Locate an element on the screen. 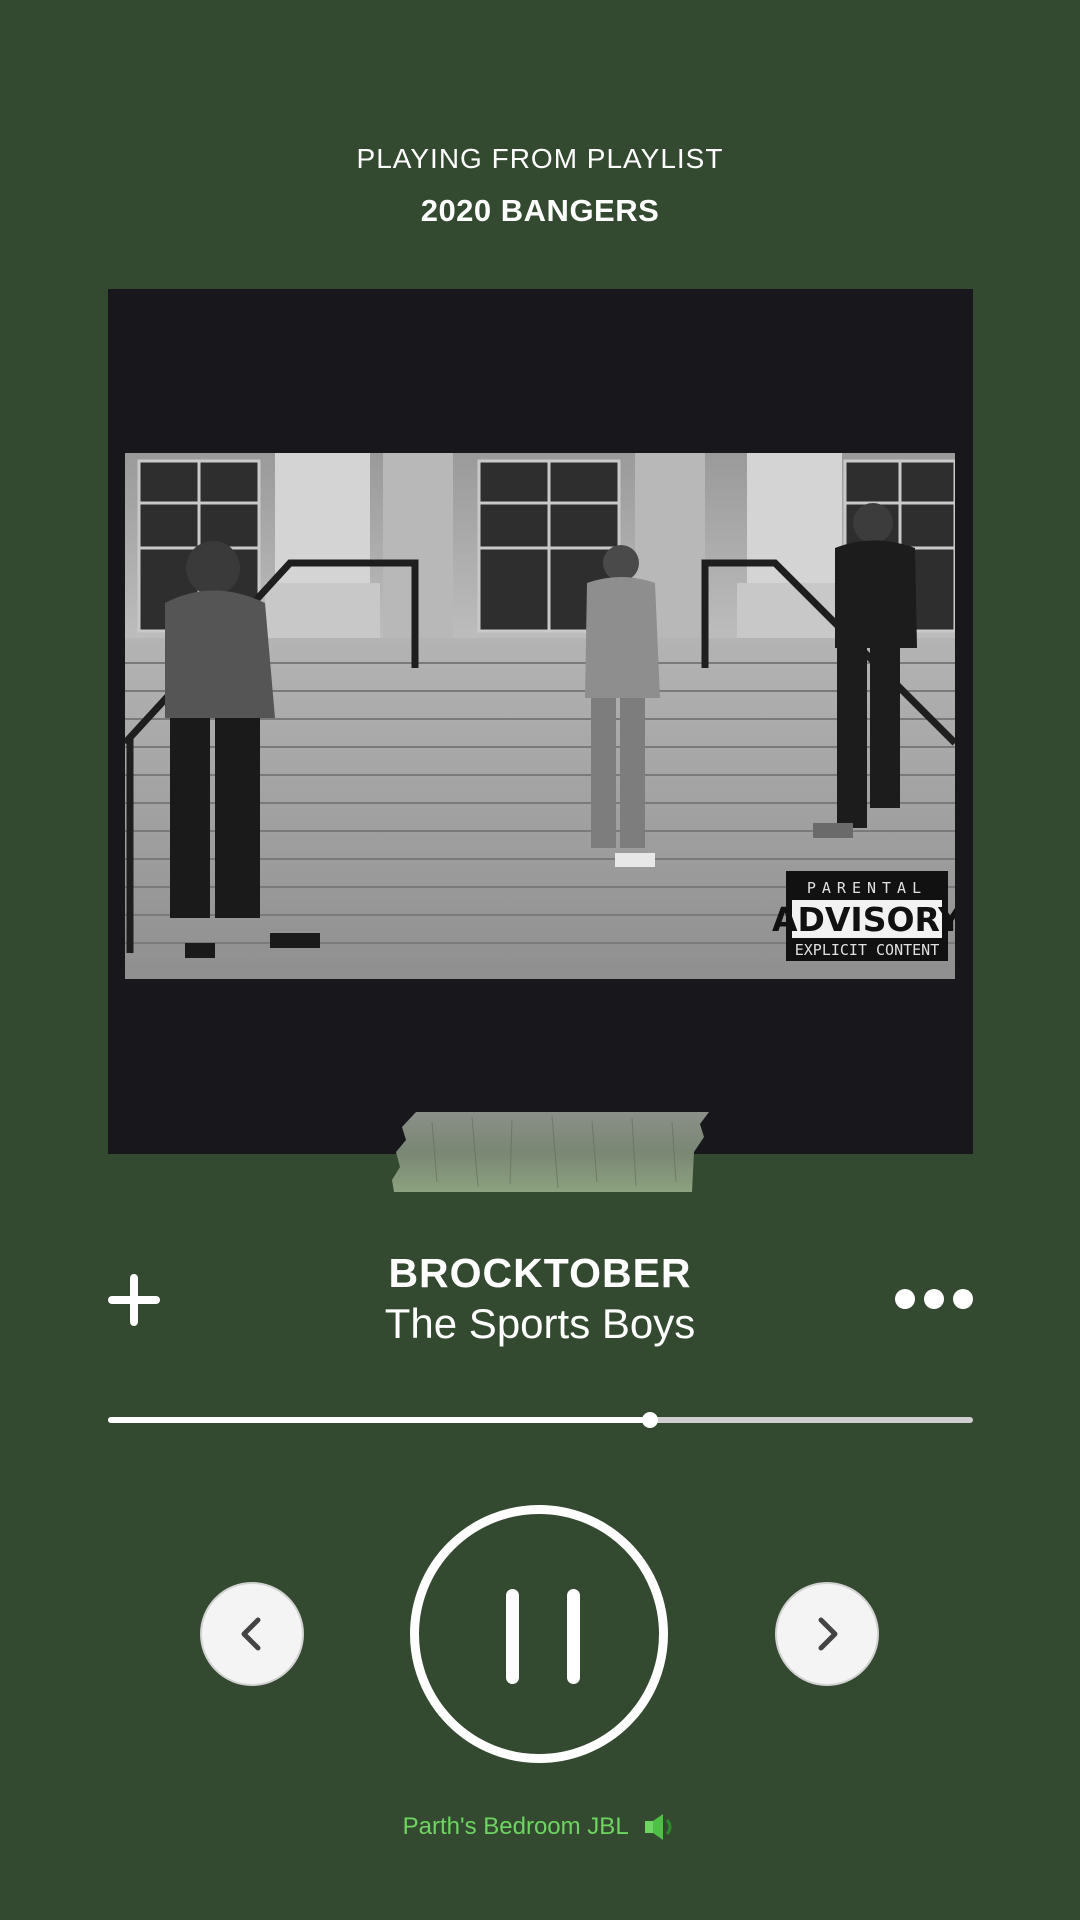 The width and height of the screenshot is (1080, 1920). chevron-left-icon is located at coordinates (251, 1634).